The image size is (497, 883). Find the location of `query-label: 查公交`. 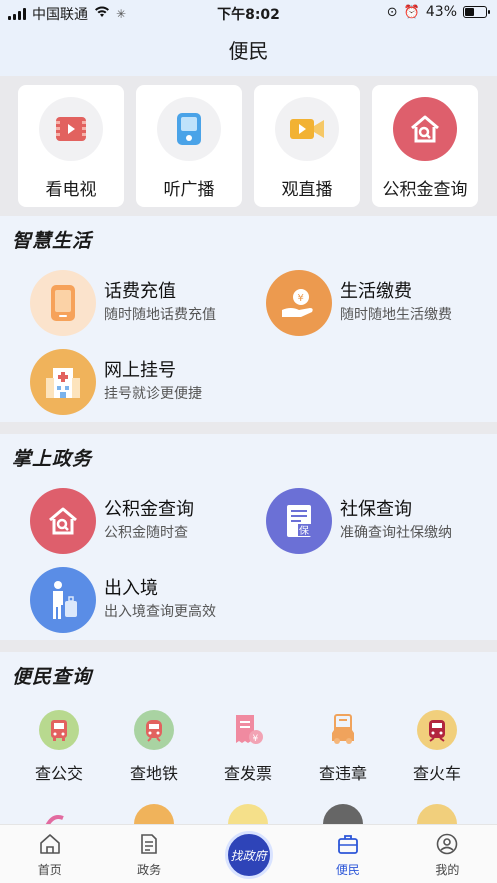

query-label: 查公交 is located at coordinates (58, 773).